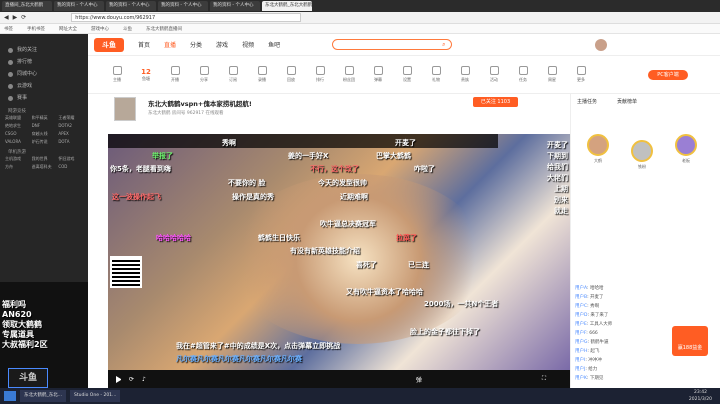 The height and width of the screenshot is (404, 720). Describe the element at coordinates (378, 74) in the screenshot. I see `category-item: 弹幕` at that location.